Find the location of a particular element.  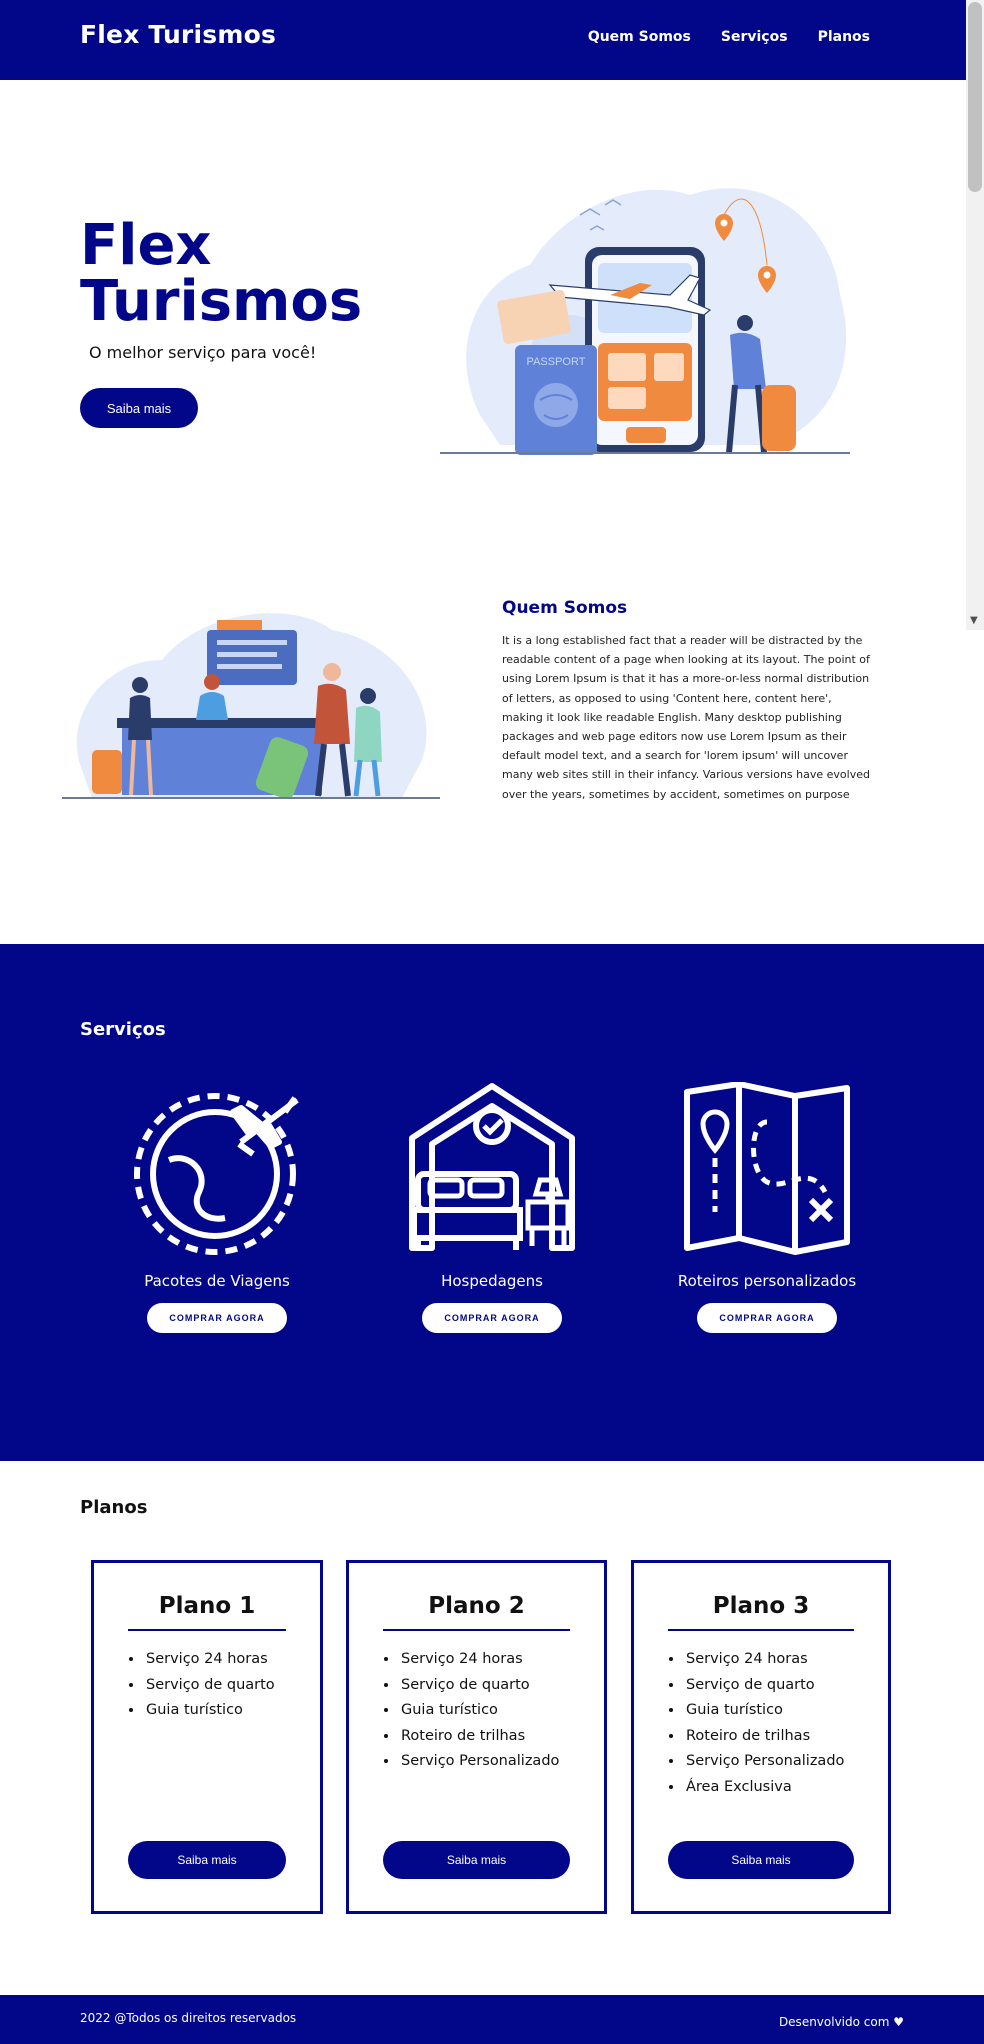

plan-feature: Área Exclusiva is located at coordinates (764, 1788).